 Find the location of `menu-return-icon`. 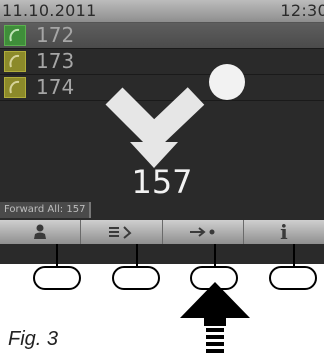

menu-return-icon is located at coordinates (120, 232).